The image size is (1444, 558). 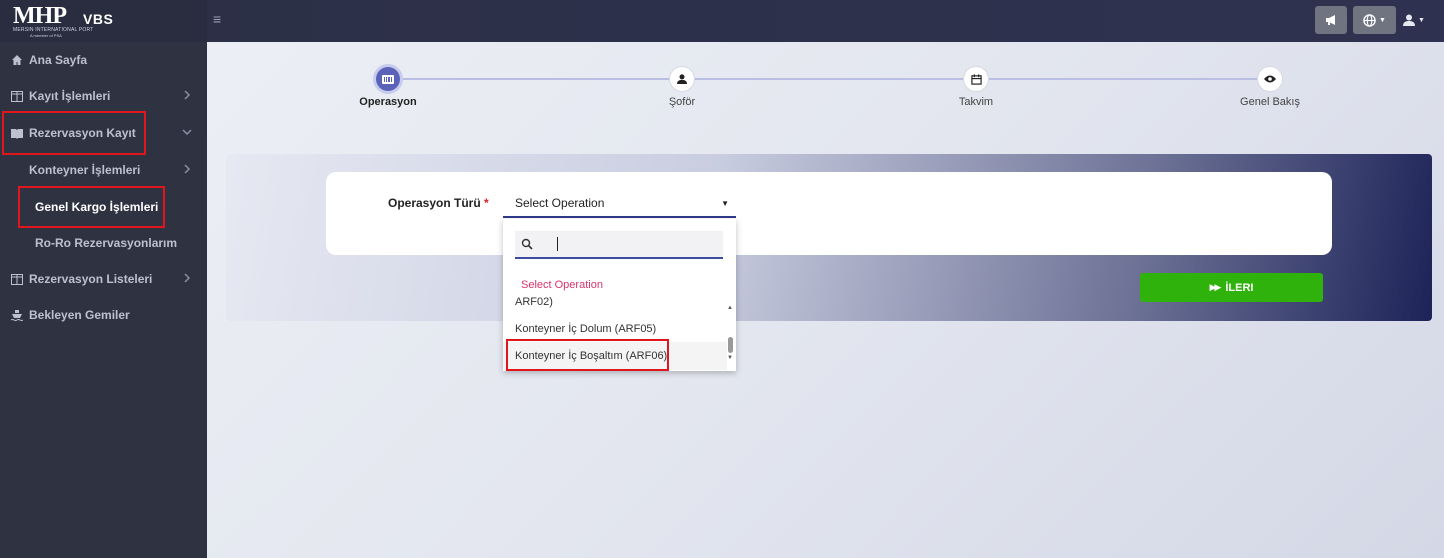 I want to click on select-value: Select Operation, so click(x=560, y=203).